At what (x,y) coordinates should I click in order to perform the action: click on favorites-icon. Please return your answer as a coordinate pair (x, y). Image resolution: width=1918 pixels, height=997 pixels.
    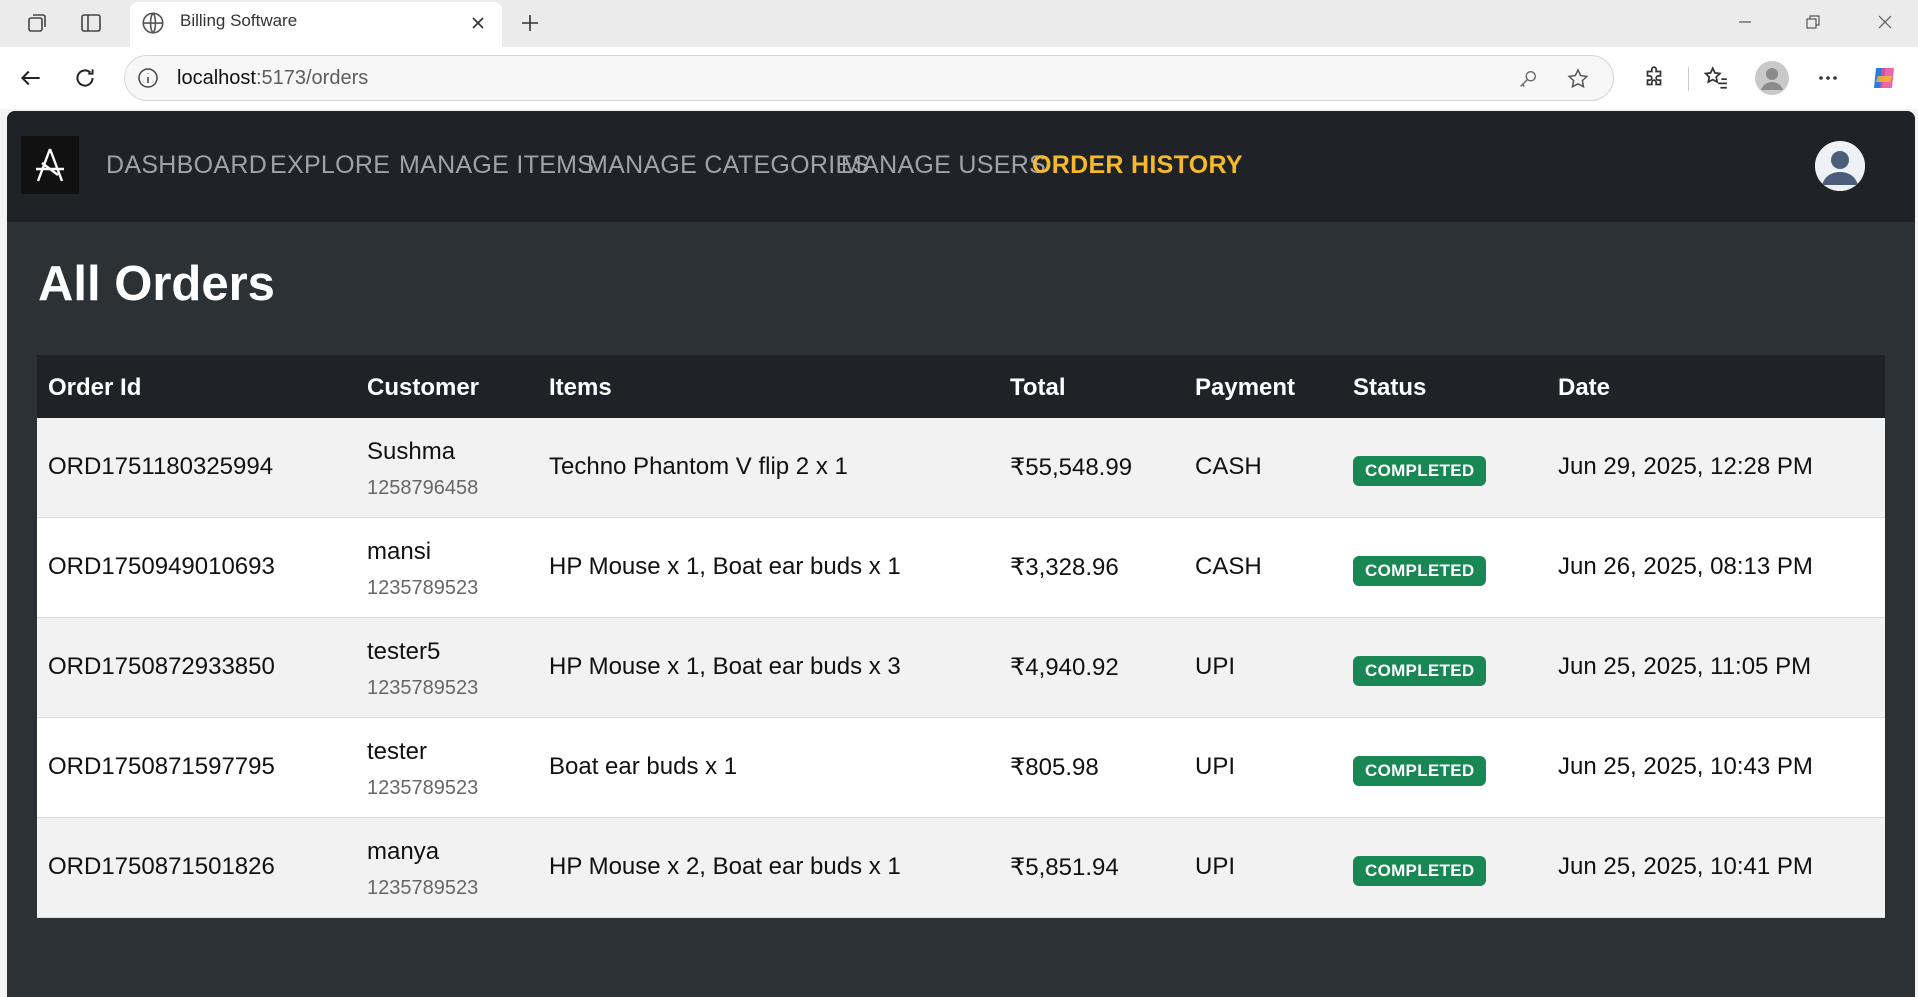
    Looking at the image, I should click on (1716, 78).